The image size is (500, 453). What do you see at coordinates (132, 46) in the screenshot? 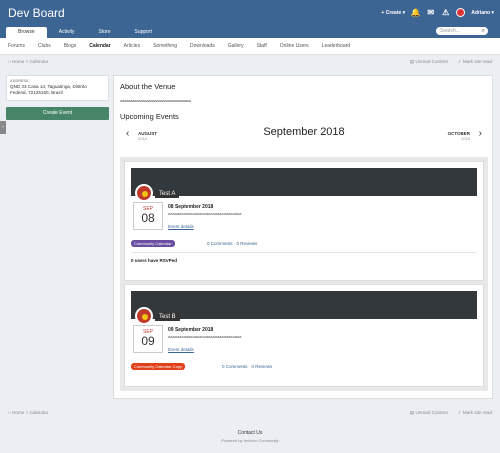
I see `subnav-articles: Articles` at bounding box center [132, 46].